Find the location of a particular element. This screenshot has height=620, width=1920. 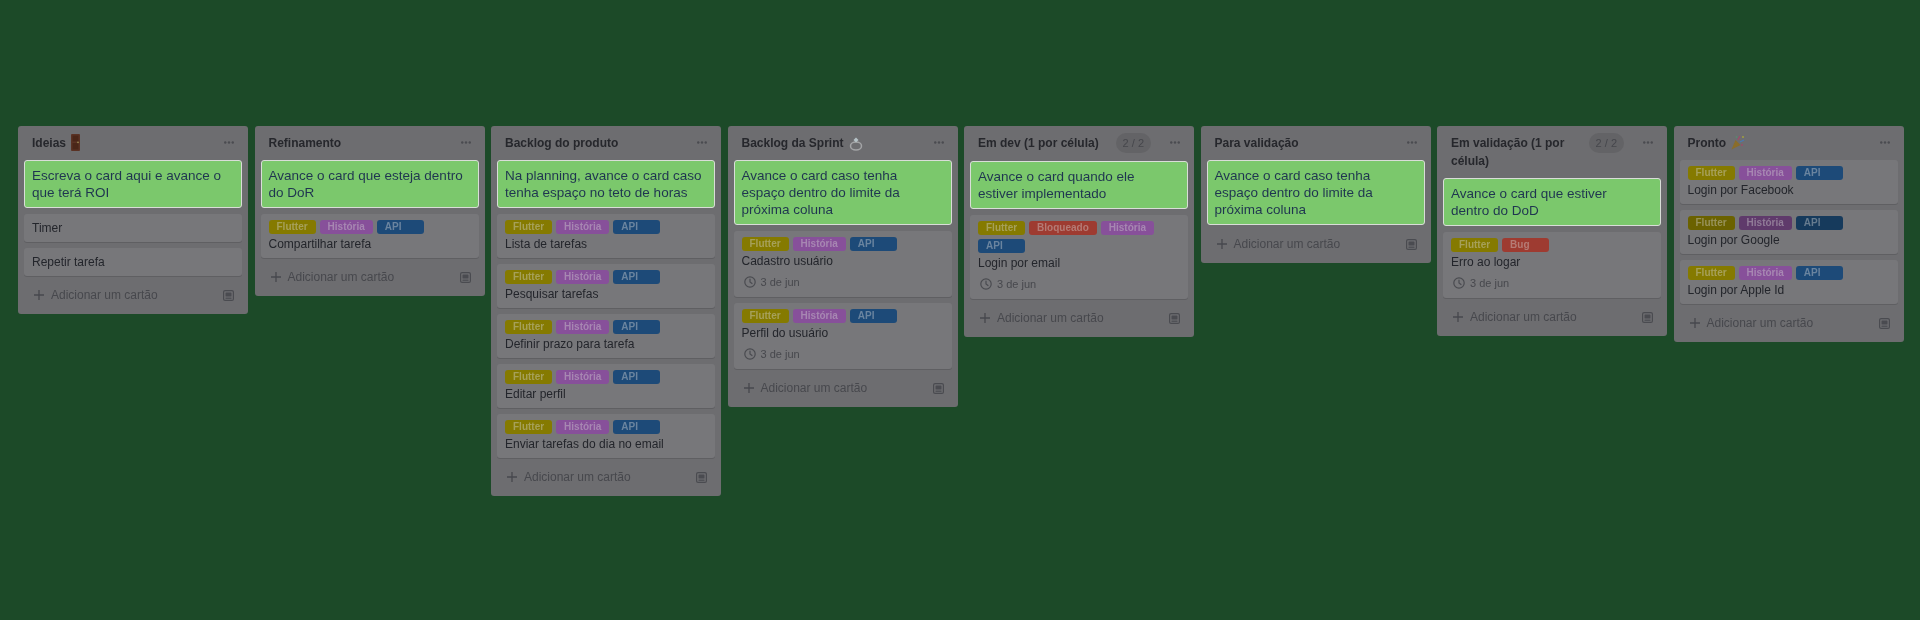

task-card: Repetir tarefa is located at coordinates (133, 262).